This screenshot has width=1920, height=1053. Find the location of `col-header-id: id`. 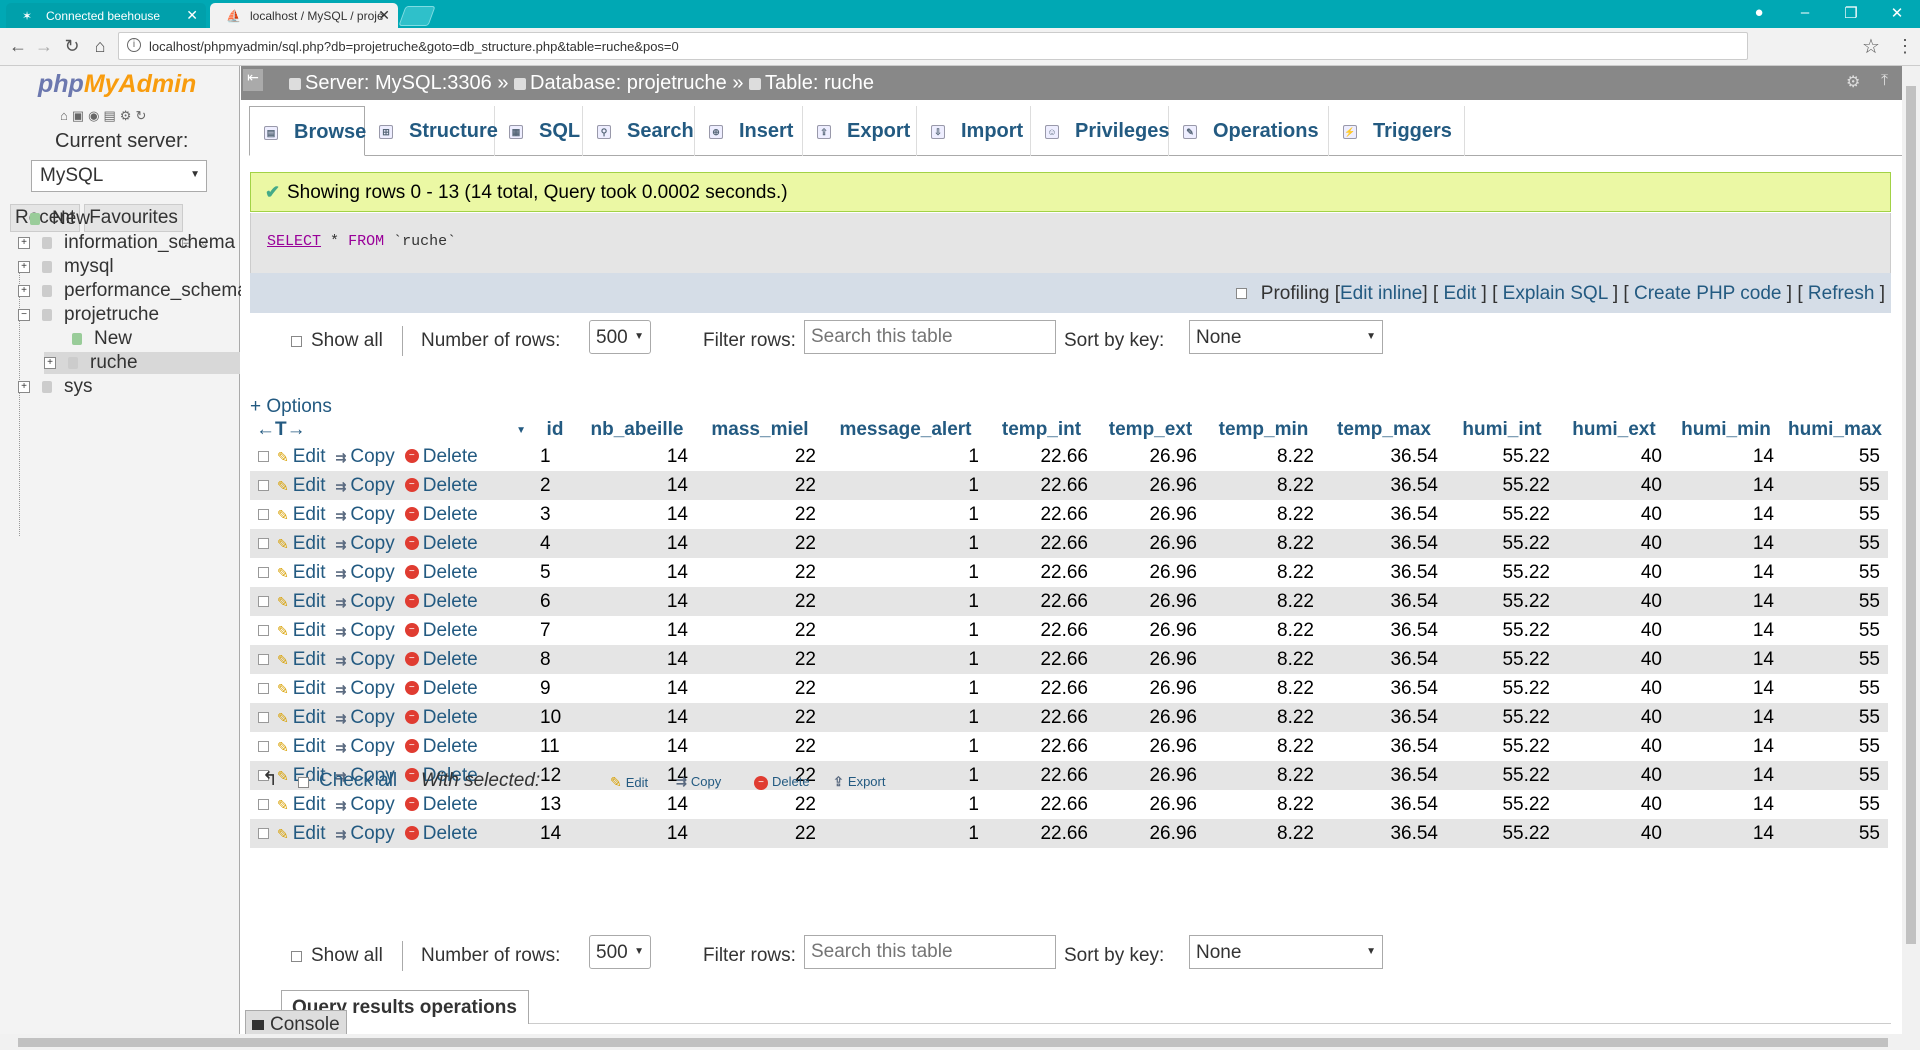

col-header-id: id is located at coordinates (555, 430).